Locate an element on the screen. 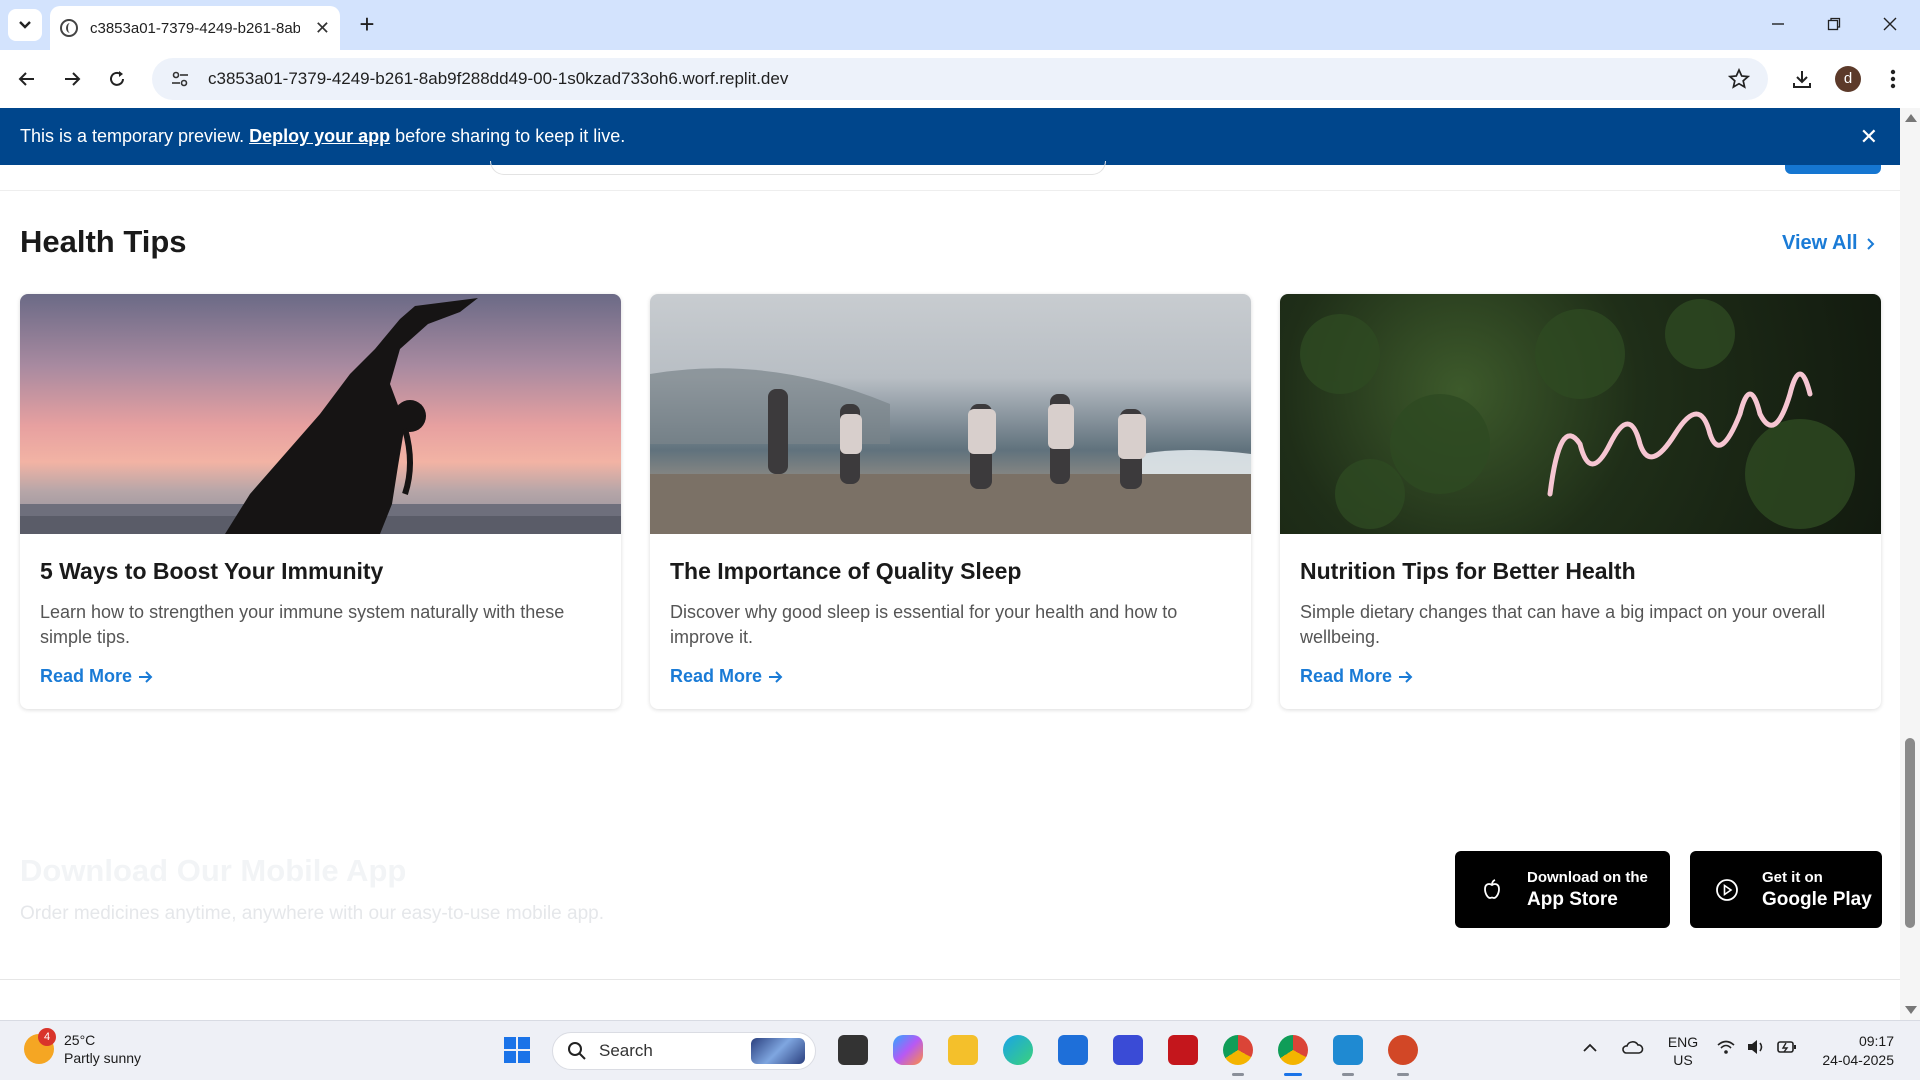 This screenshot has width=1920, height=1080. scroll-down-arrow-icon is located at coordinates (1911, 1010).